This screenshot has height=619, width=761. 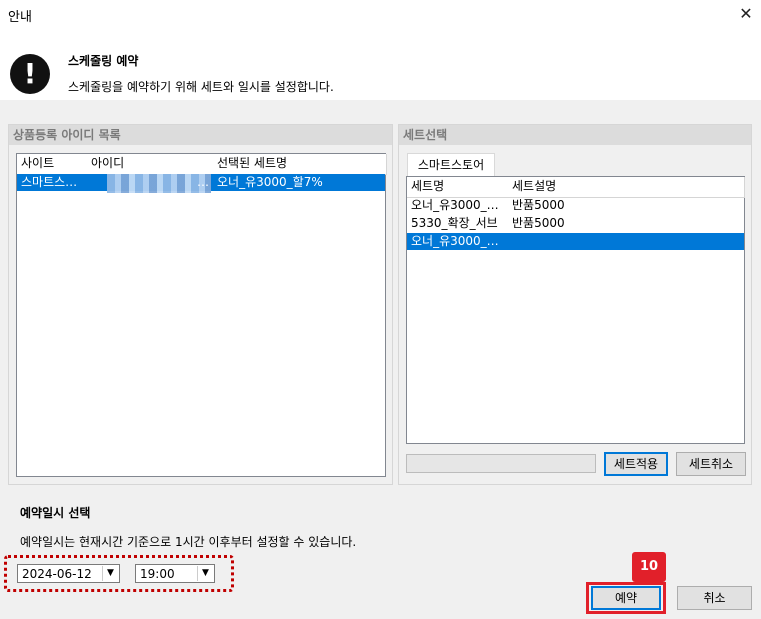 What do you see at coordinates (575, 135) in the screenshot?
I see `set-select-title: 세트선택` at bounding box center [575, 135].